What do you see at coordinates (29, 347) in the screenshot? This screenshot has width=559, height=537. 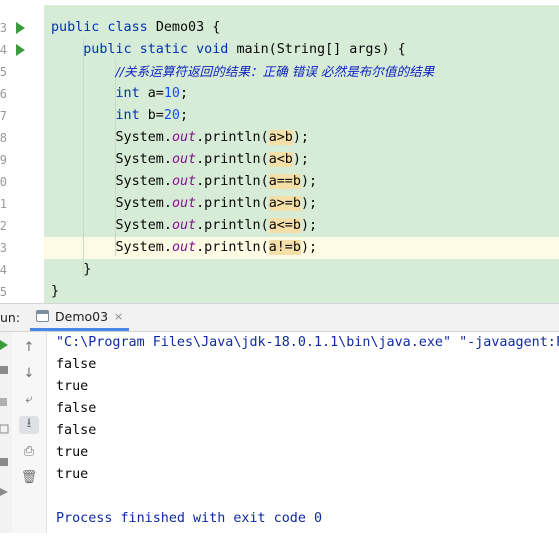 I see `scroll-up-icon: ↑` at bounding box center [29, 347].